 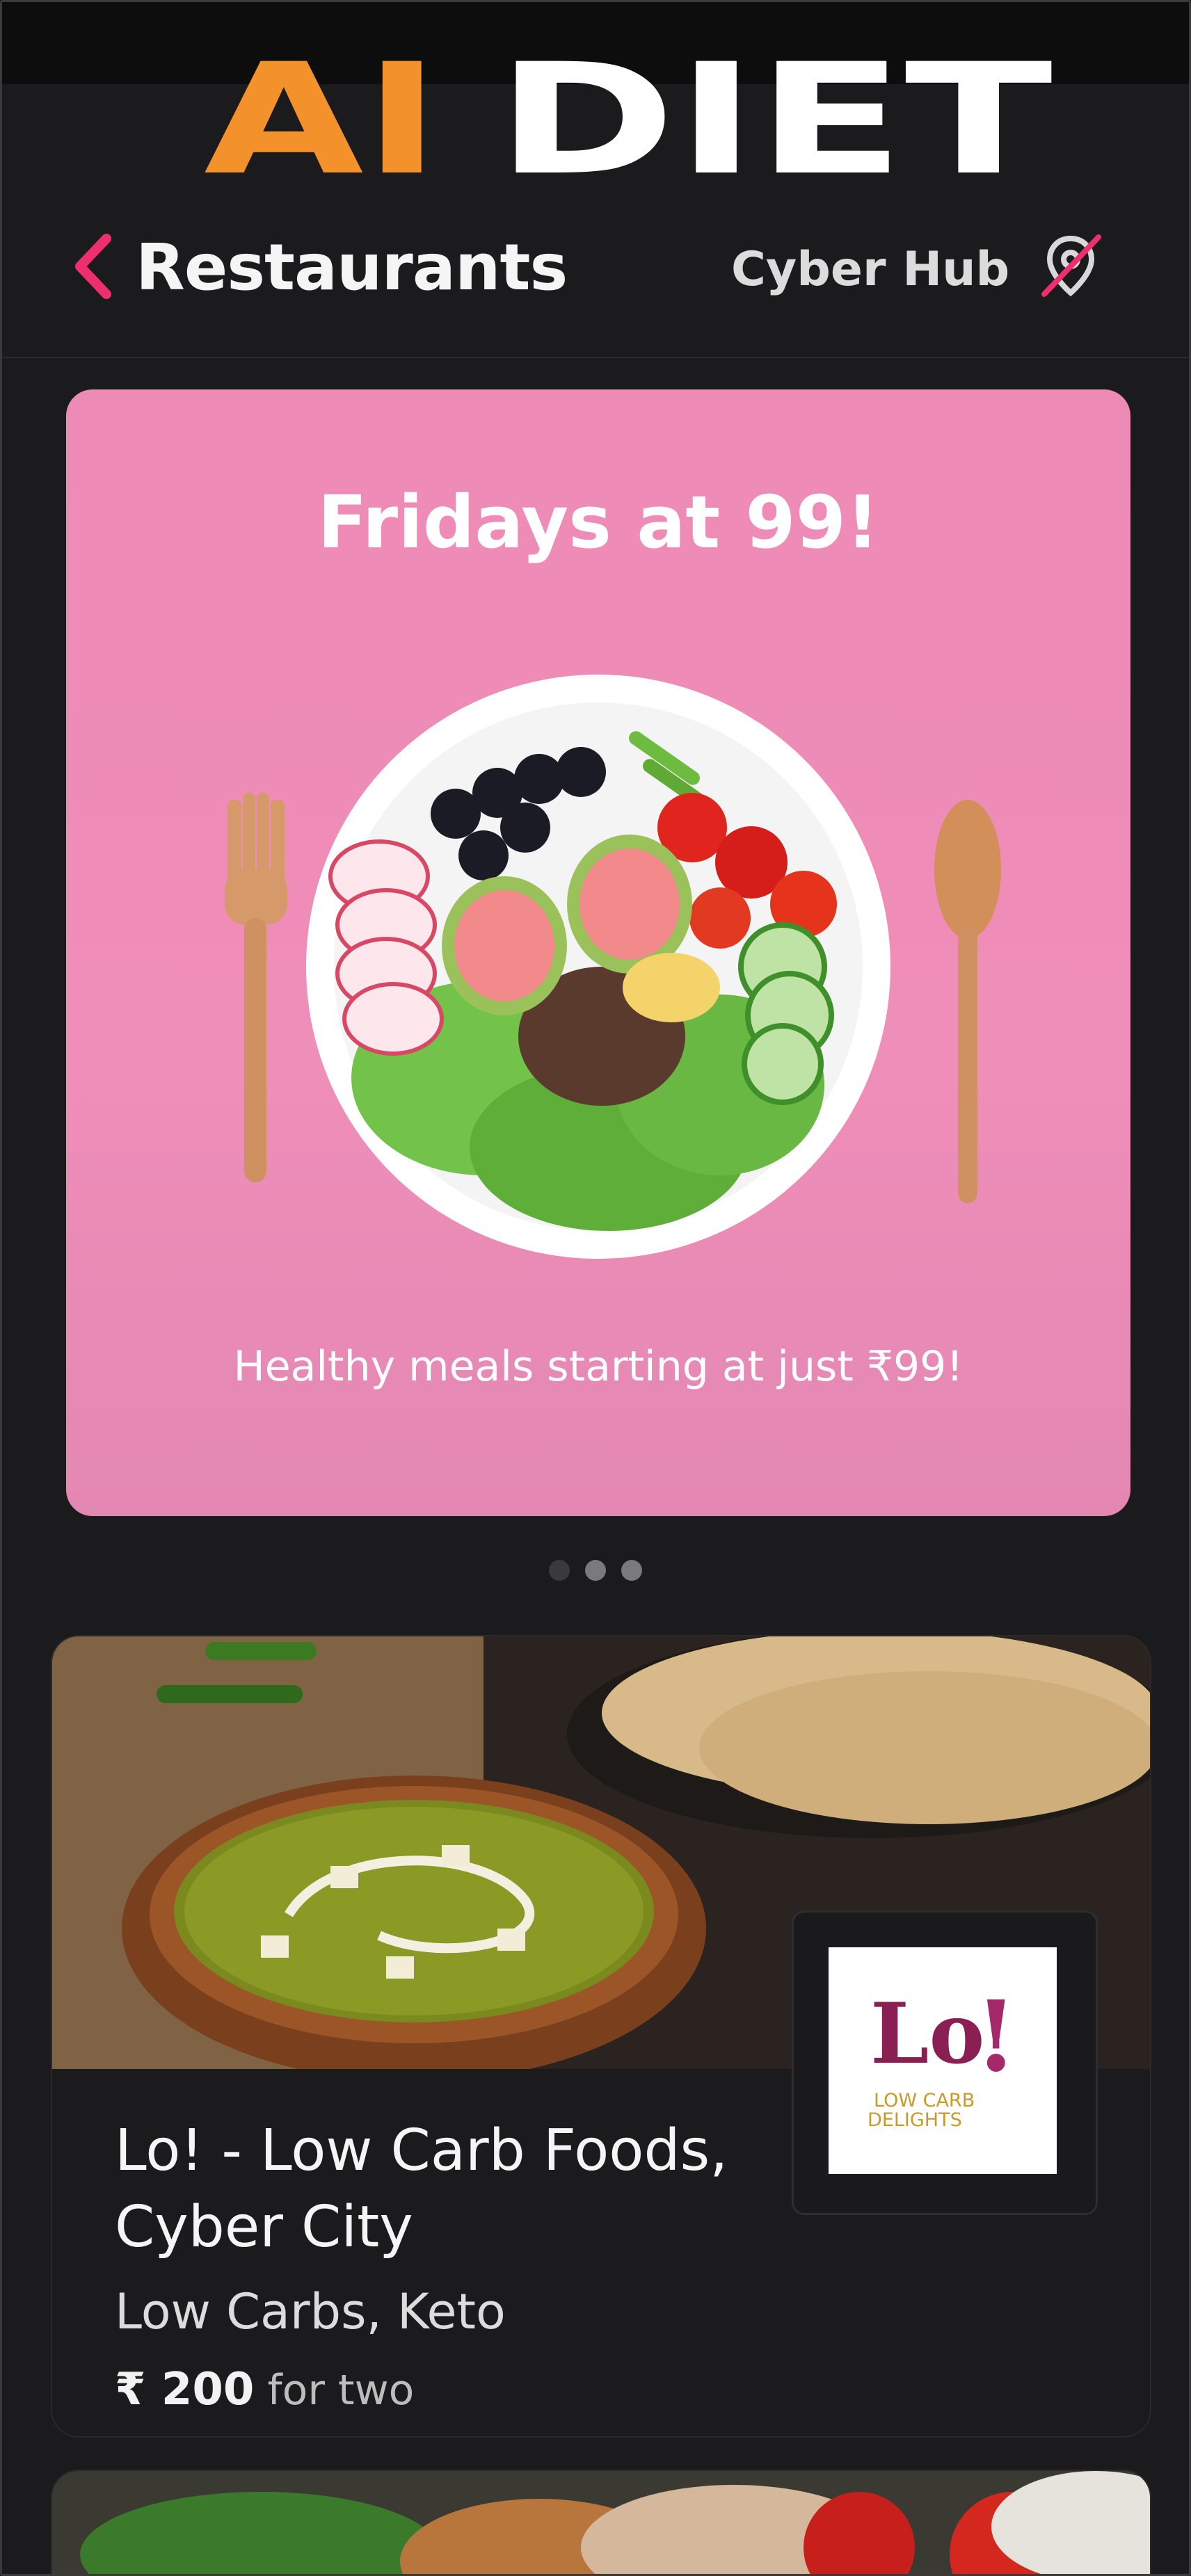 I want to click on logo-exclamation: !, so click(x=996, y=2037).